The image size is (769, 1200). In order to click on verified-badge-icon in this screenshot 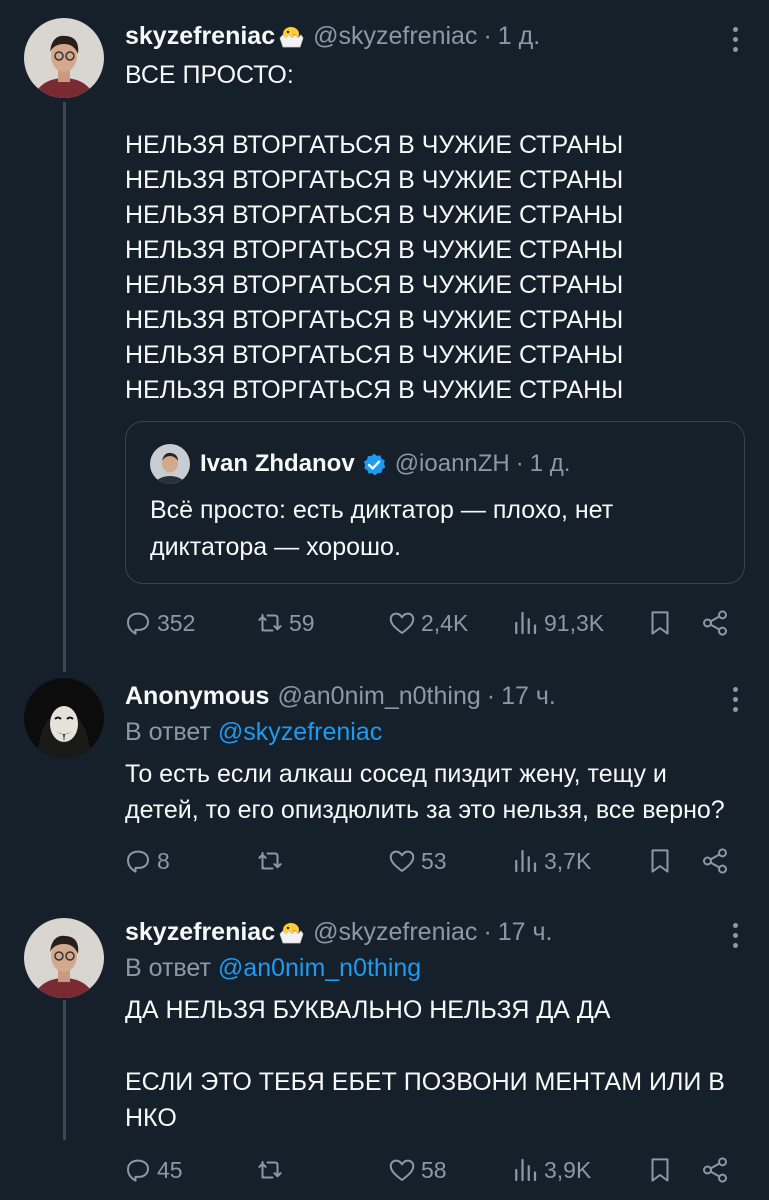, I will do `click(374, 464)`.